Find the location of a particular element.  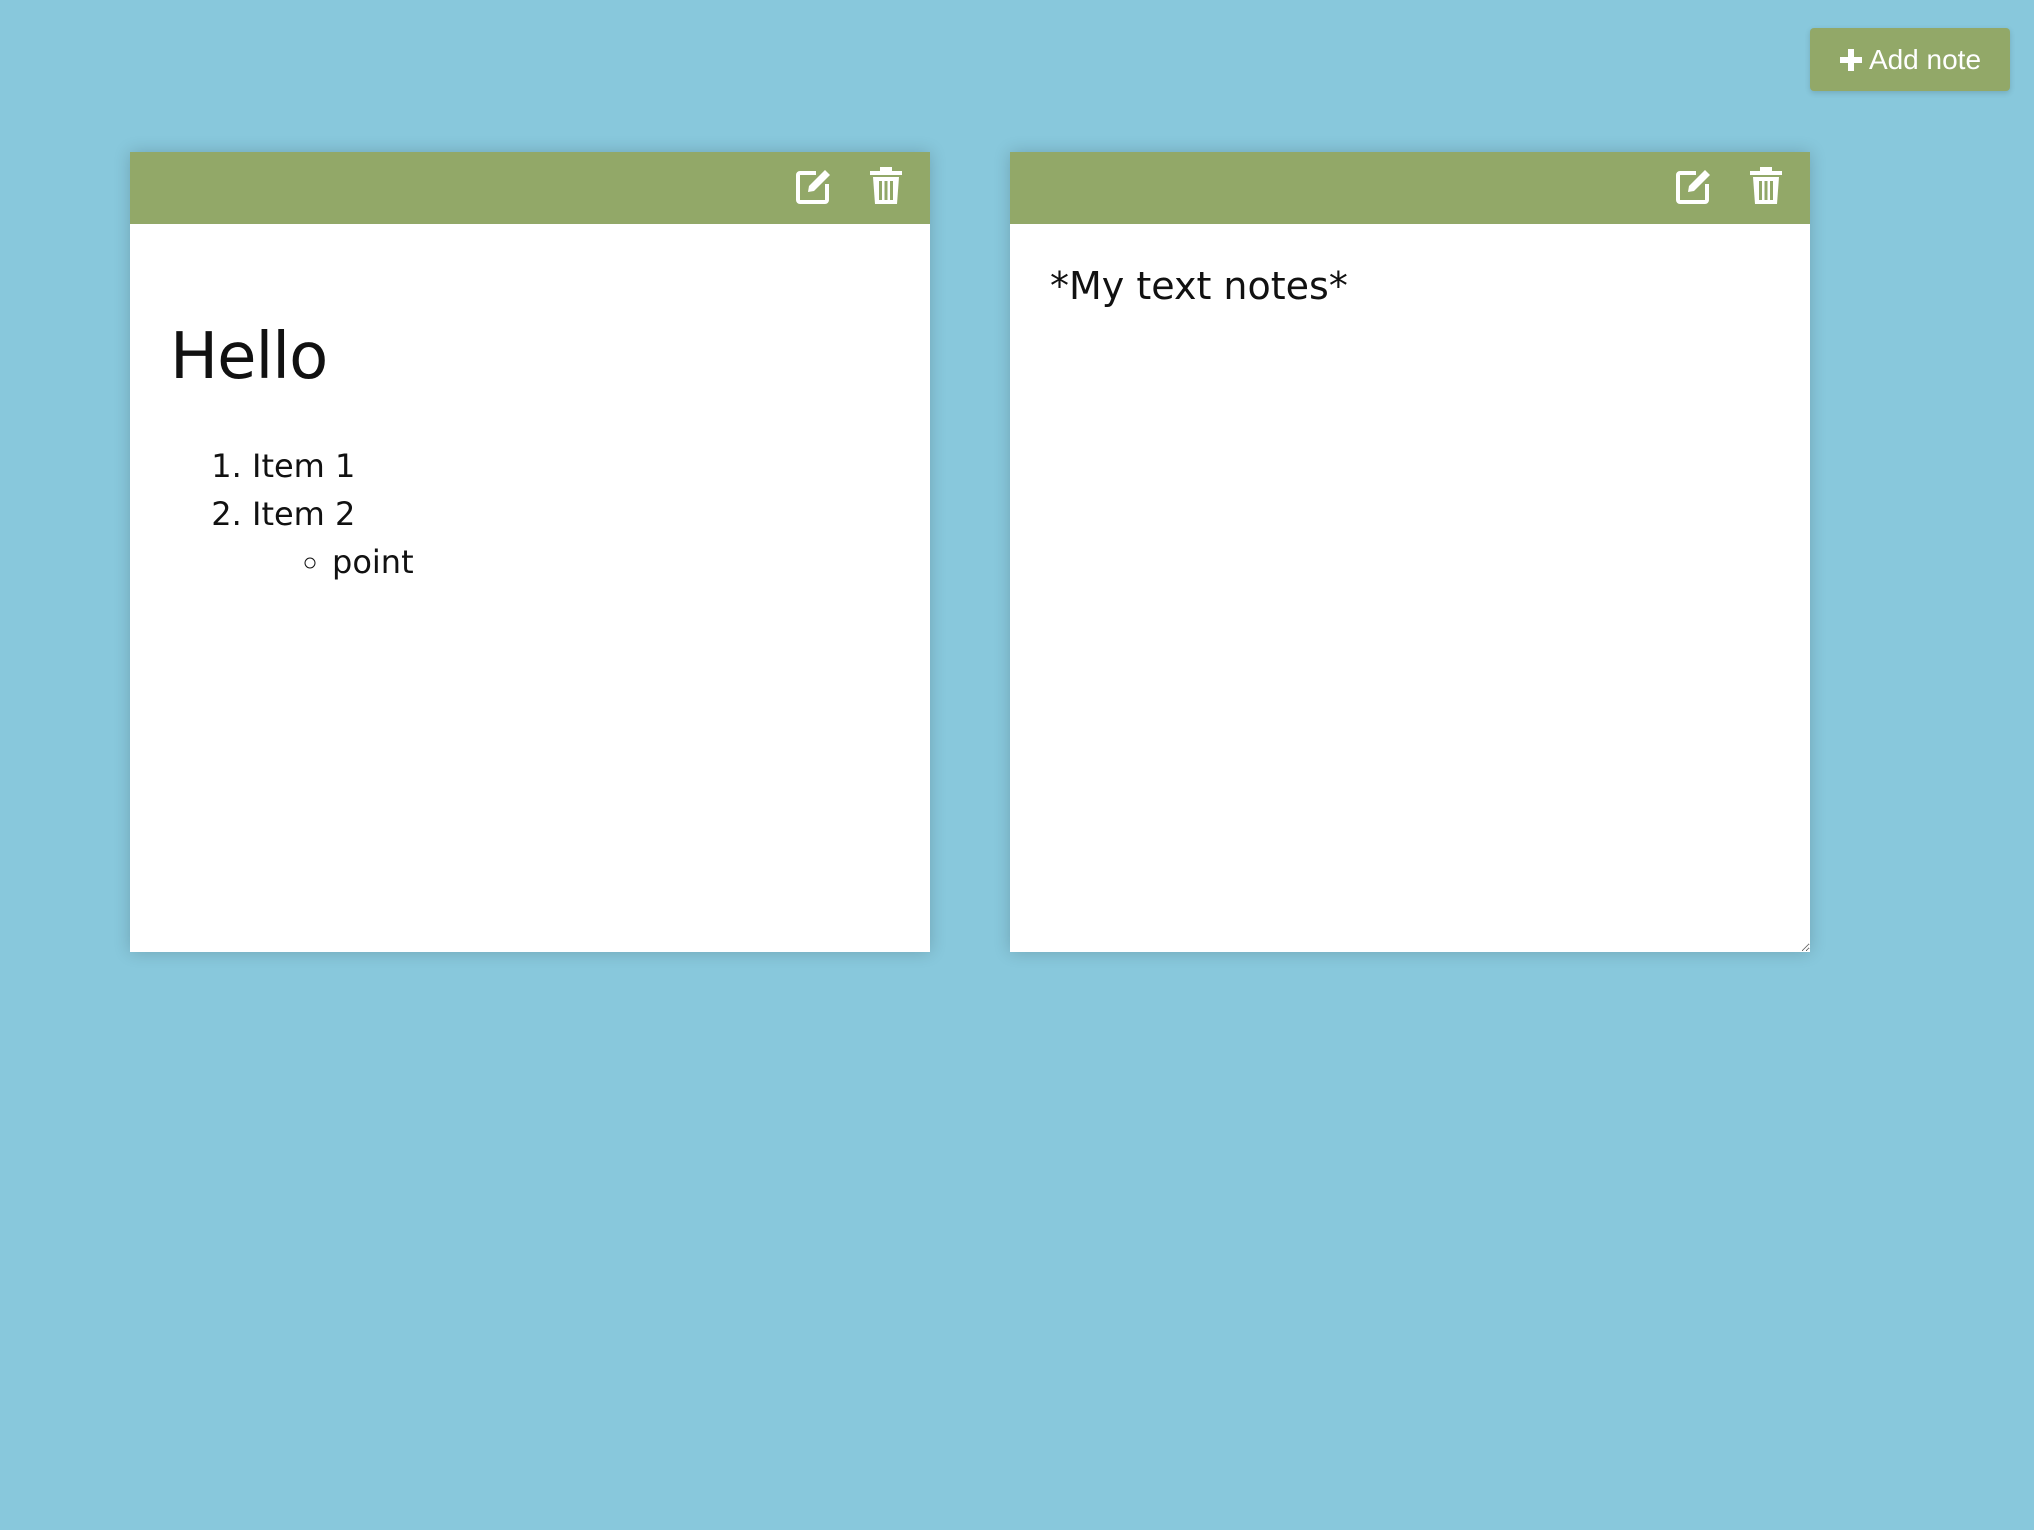

ordered-list: Item 1 Item 2 point is located at coordinates (530, 514).